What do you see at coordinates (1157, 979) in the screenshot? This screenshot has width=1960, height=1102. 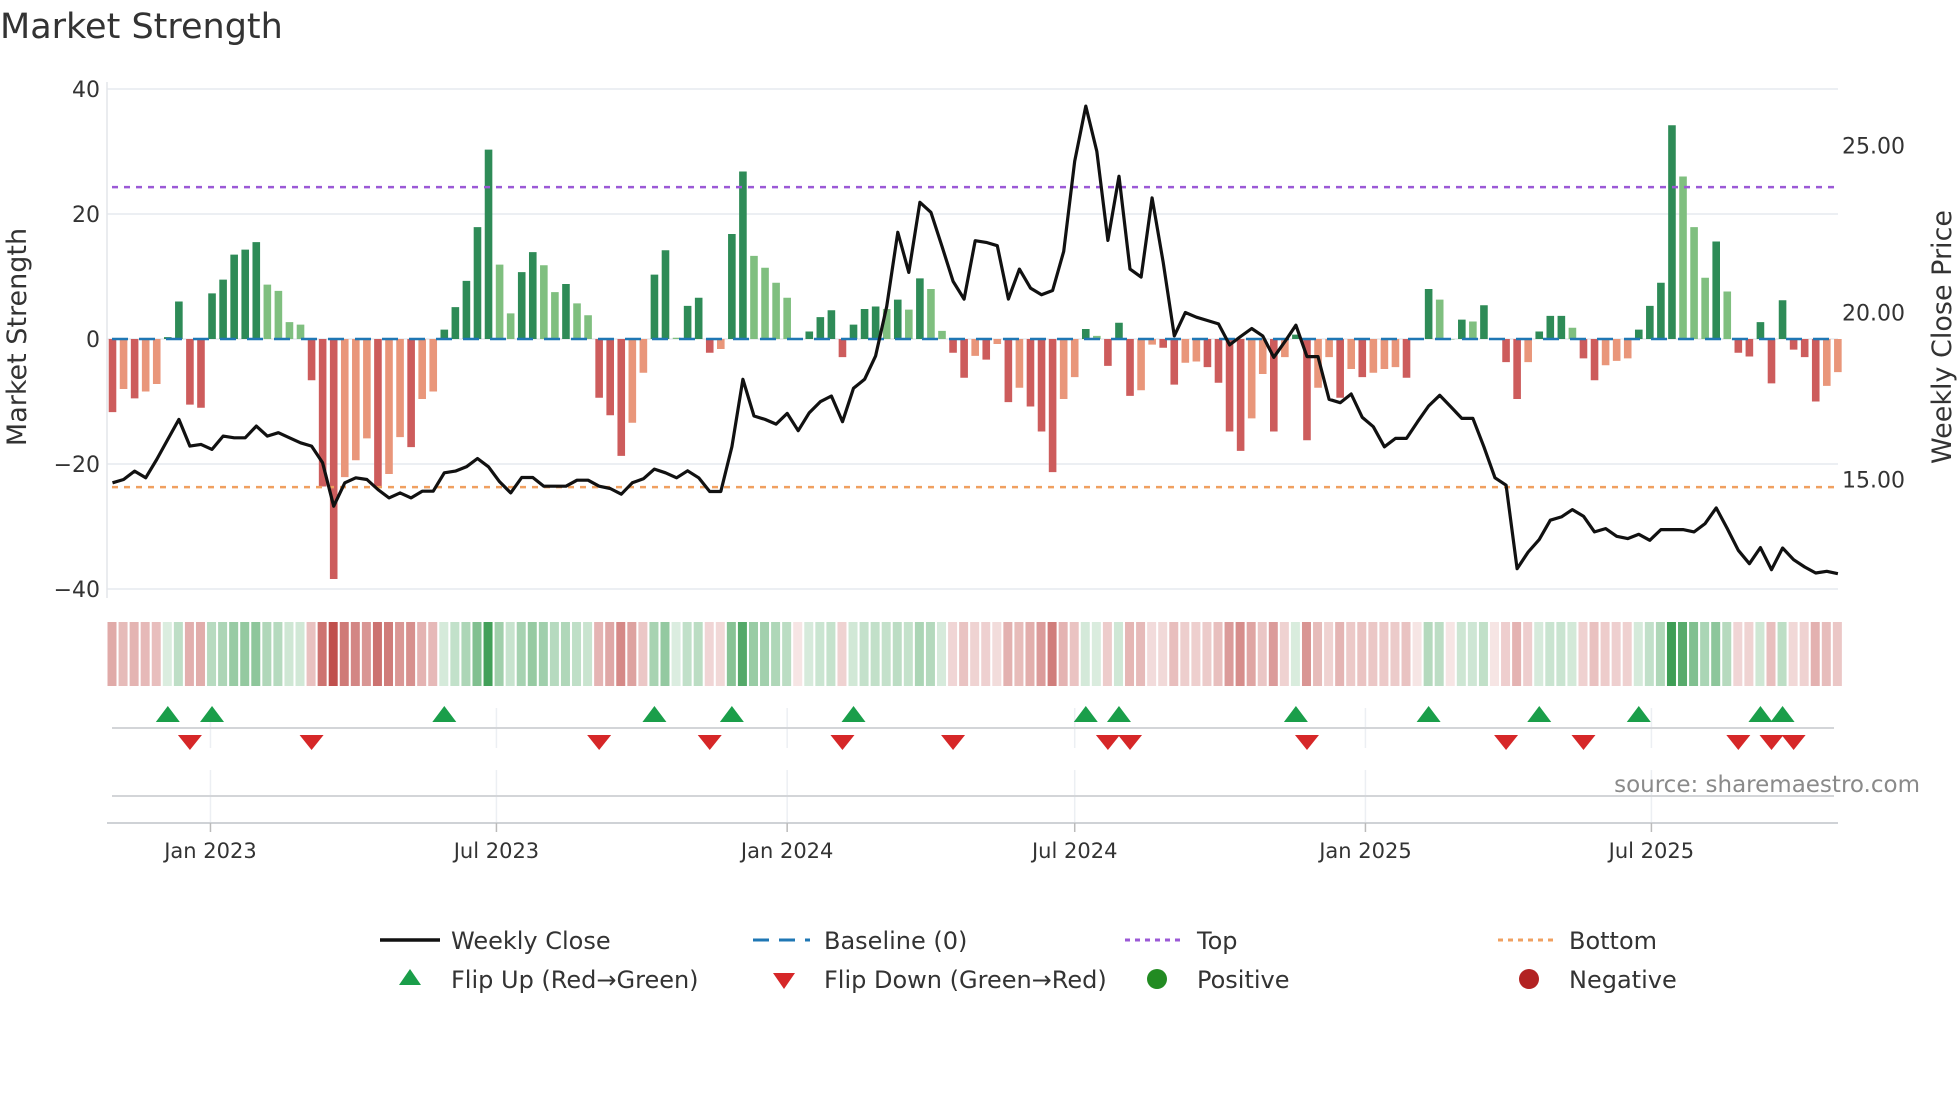 I see `circle-positive-icon` at bounding box center [1157, 979].